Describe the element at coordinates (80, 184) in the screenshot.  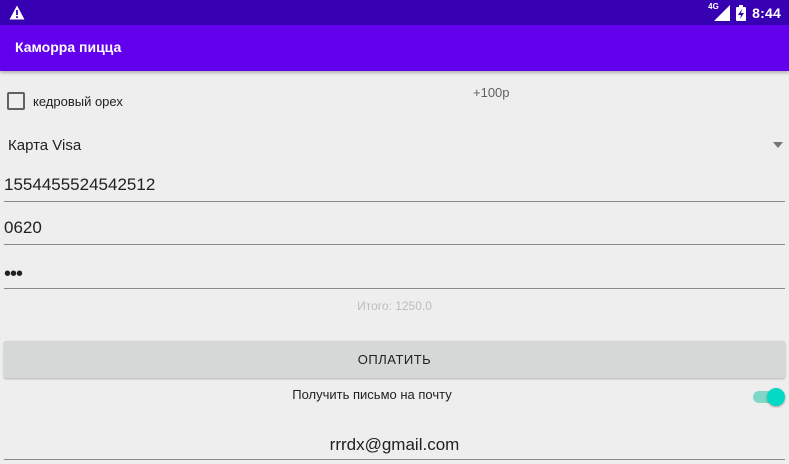
I see `card-number-value: 1554455524542512` at that location.